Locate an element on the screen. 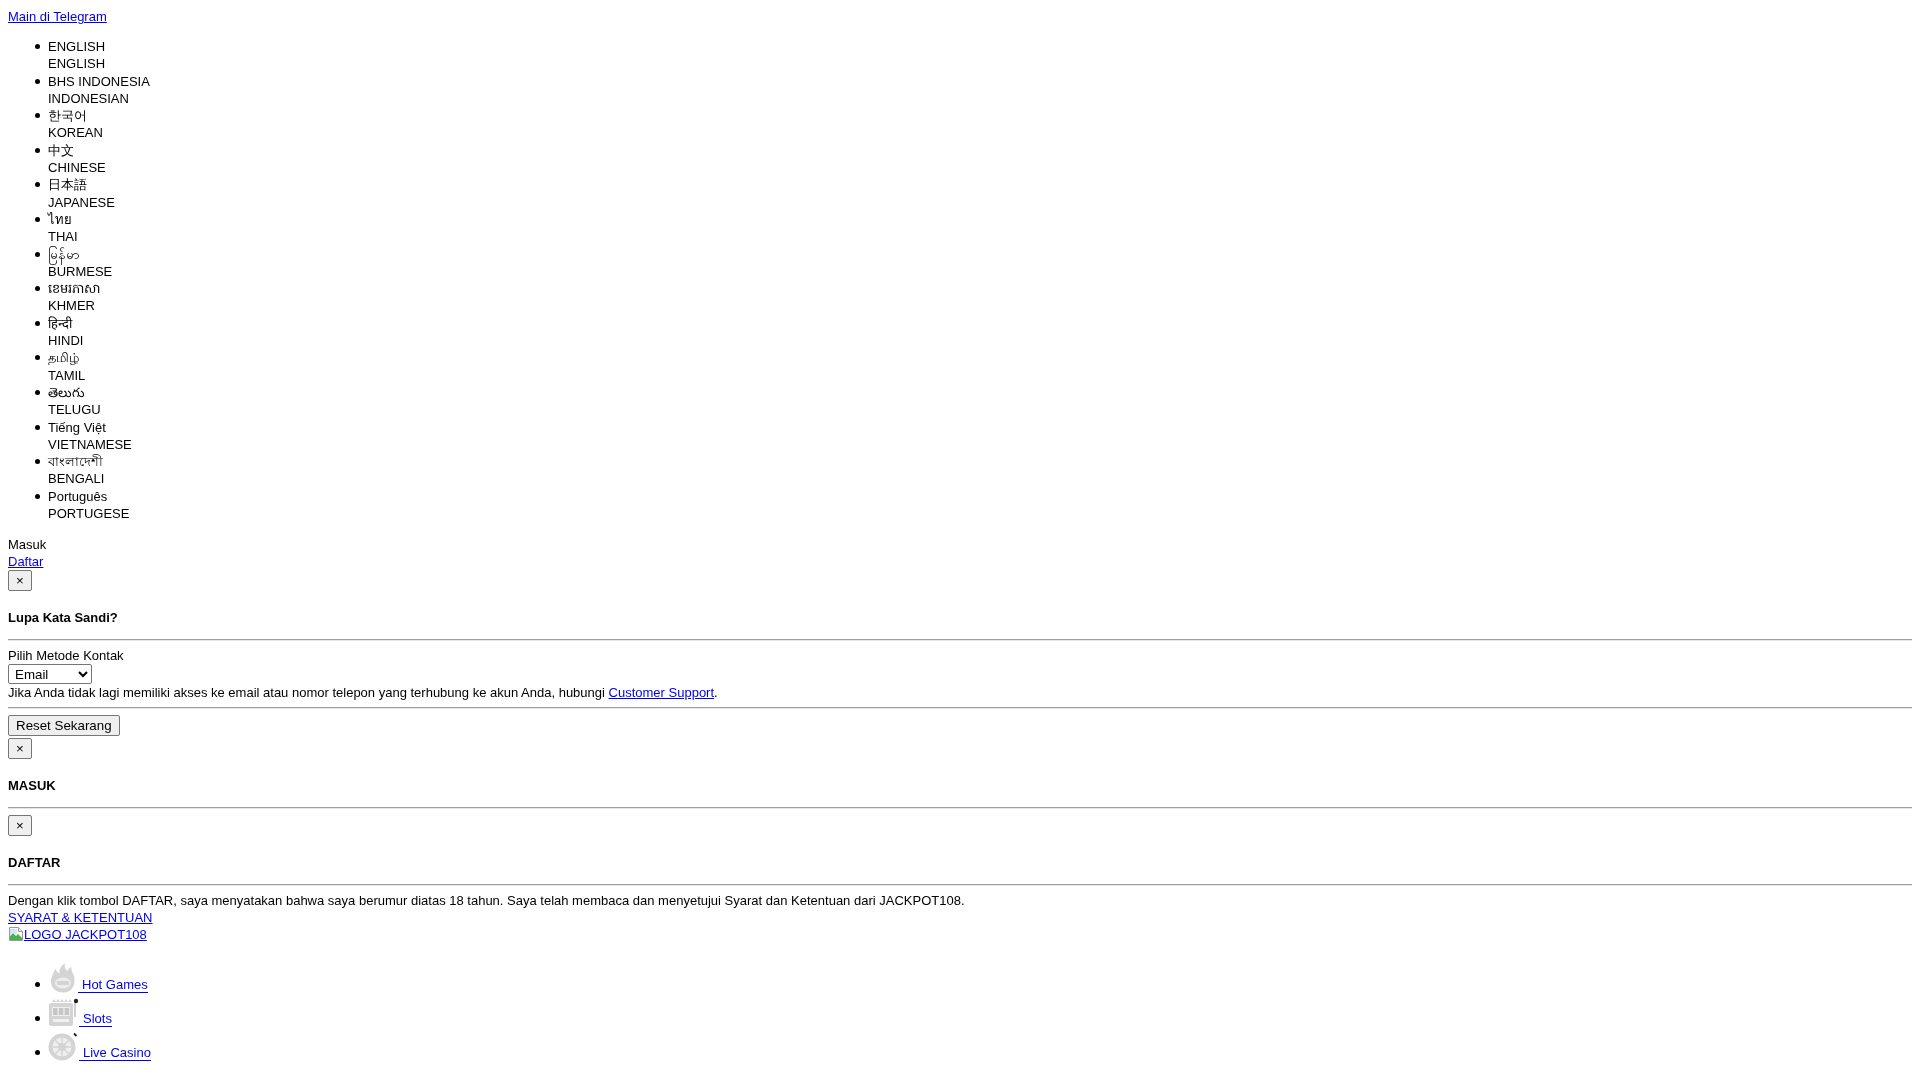 The height and width of the screenshot is (1080, 1920). language-option: ไทย is located at coordinates (63, 219).